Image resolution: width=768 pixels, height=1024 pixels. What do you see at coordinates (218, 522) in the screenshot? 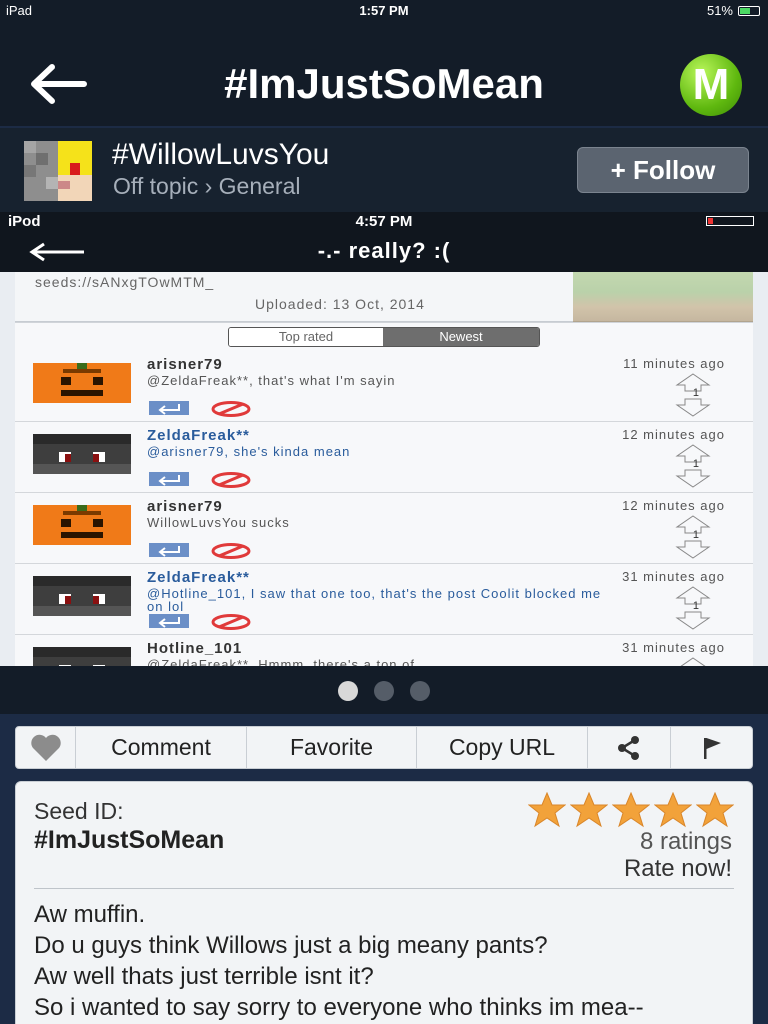
I see `comment-text: WillowLuvsYou sucks` at bounding box center [218, 522].